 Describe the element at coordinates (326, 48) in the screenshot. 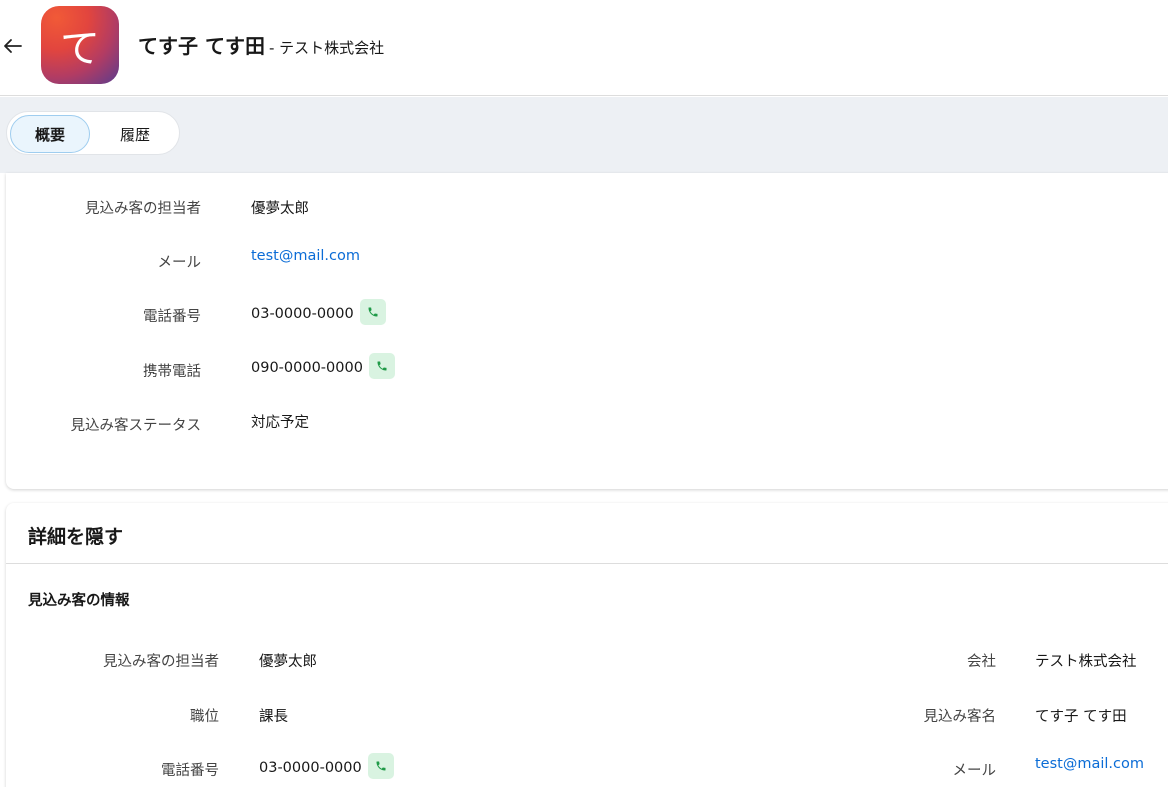

I see `company-subtitle: - テスト株式会社` at that location.